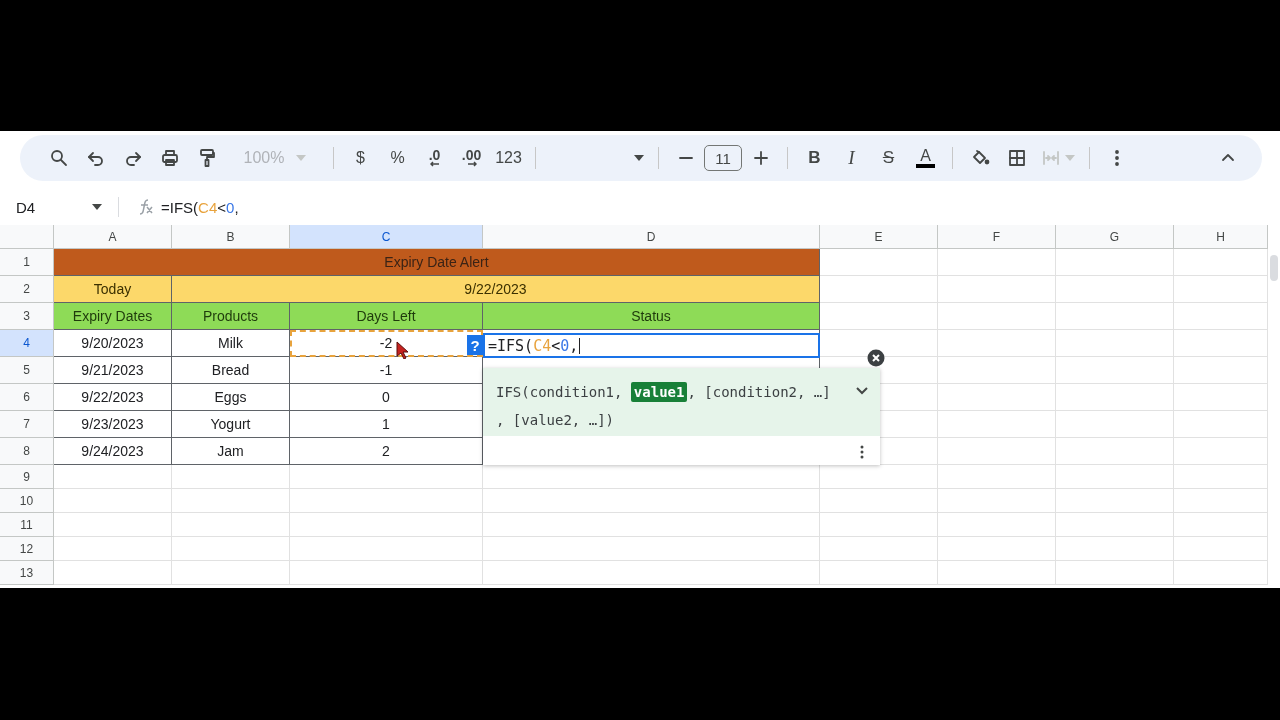 The height and width of the screenshot is (720, 1280). Describe the element at coordinates (27, 477) in the screenshot. I see `row-header: 9` at that location.